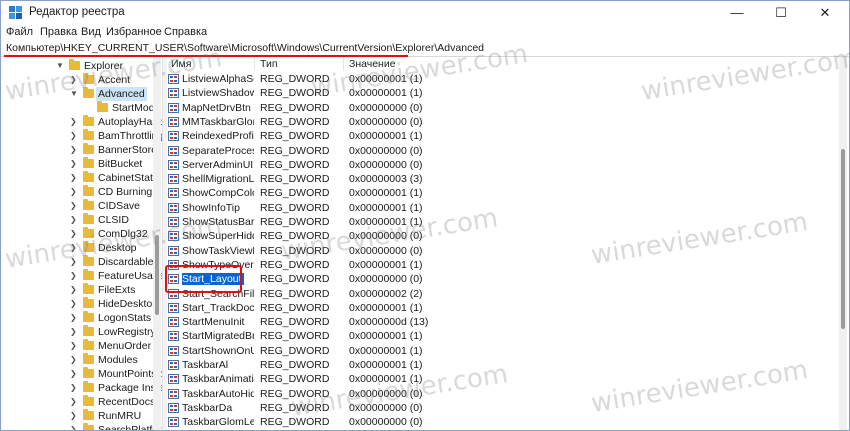  I want to click on maximize-button: ☐, so click(781, 13).